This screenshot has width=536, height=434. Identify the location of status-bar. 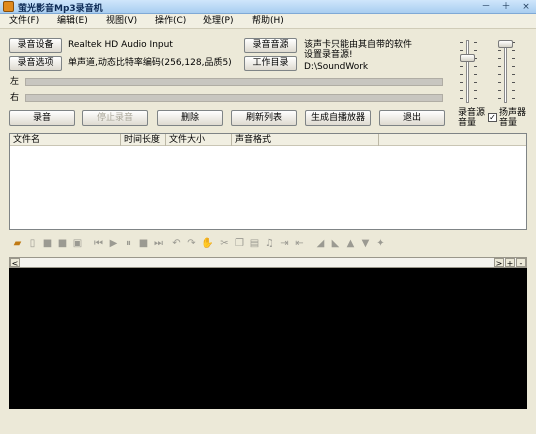
(268, 424).